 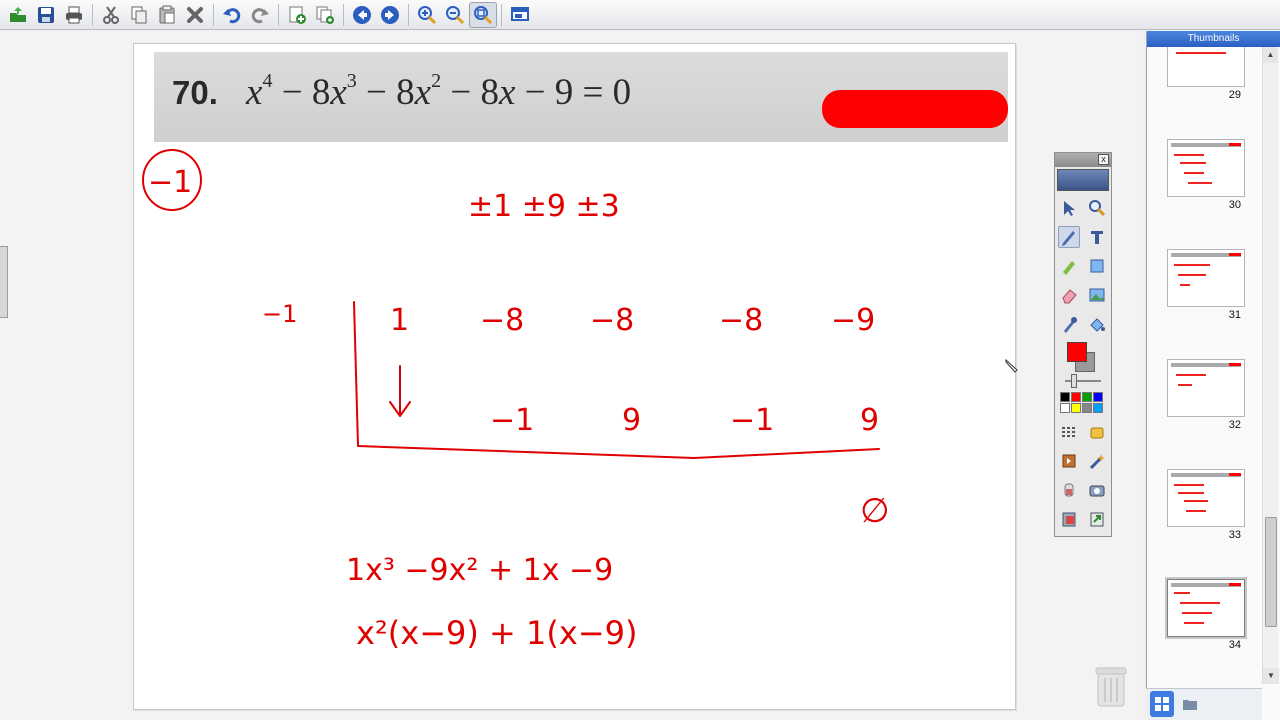 What do you see at coordinates (1083, 381) in the screenshot?
I see `pen-size-slider` at bounding box center [1083, 381].